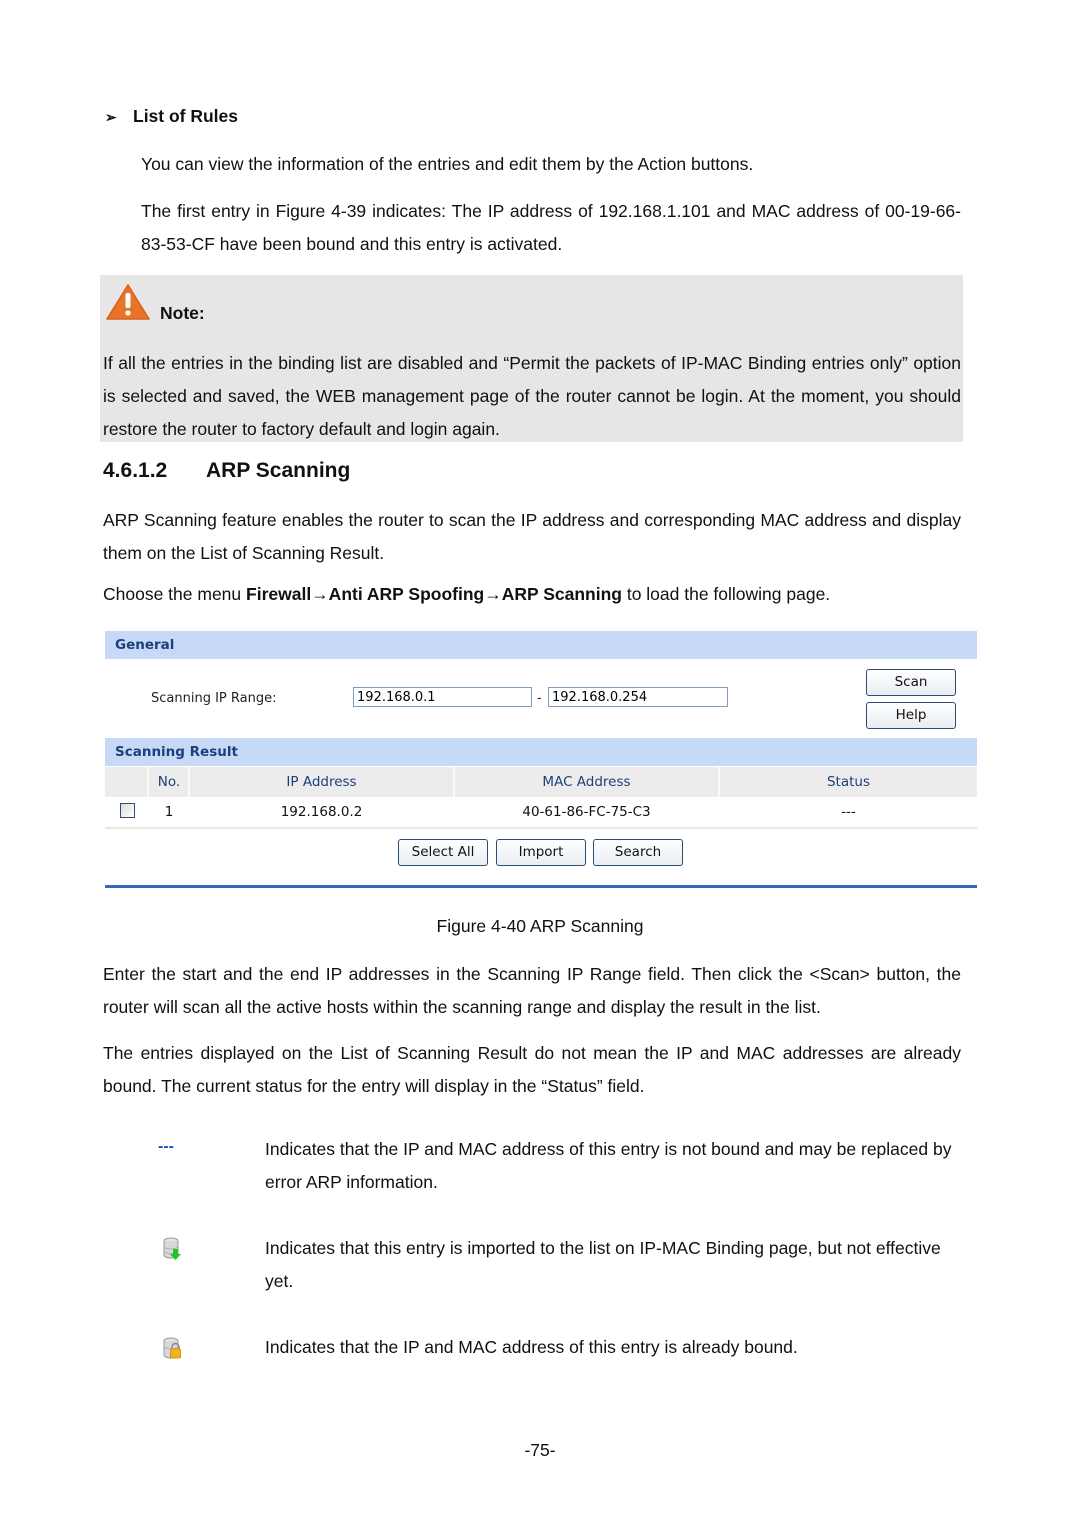  I want to click on menu-path: Firewall→Anti ARP Spoofing→ARP Scanning, so click(434, 594).